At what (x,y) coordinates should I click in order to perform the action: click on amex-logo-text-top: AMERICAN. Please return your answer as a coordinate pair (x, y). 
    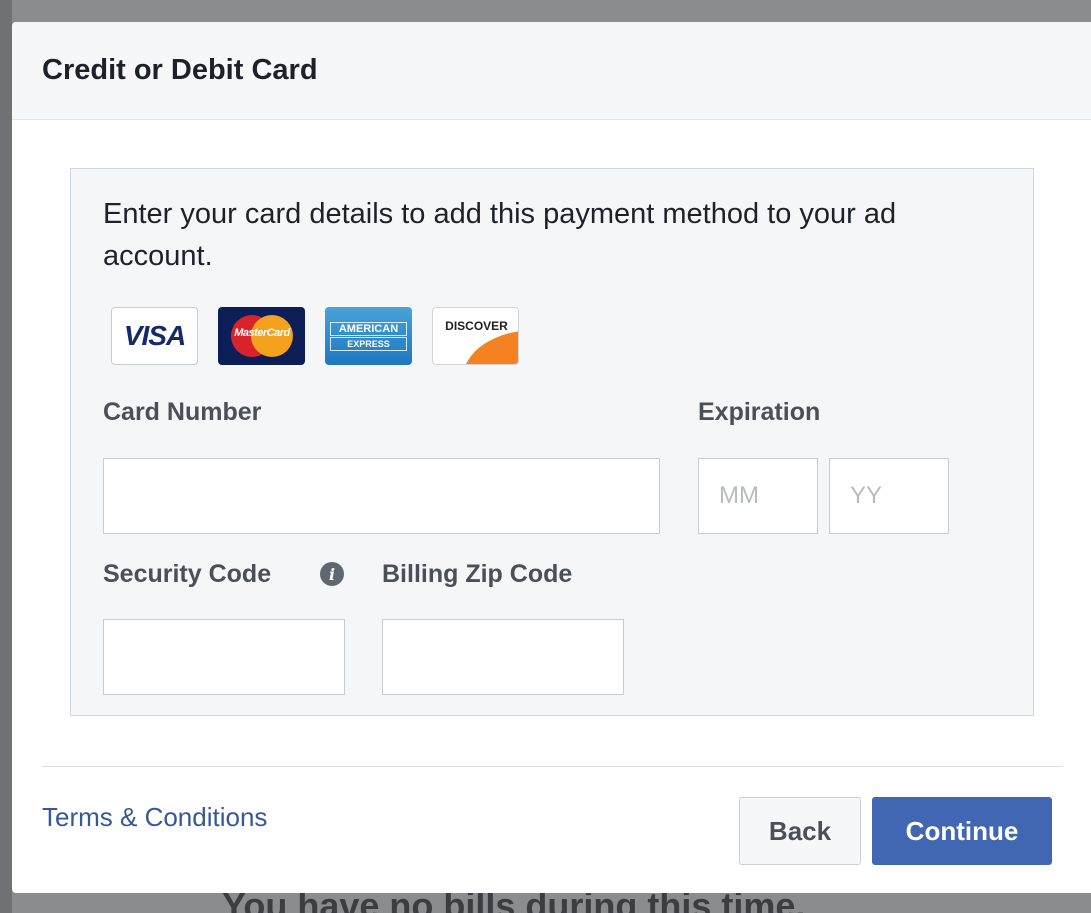
    Looking at the image, I should click on (368, 329).